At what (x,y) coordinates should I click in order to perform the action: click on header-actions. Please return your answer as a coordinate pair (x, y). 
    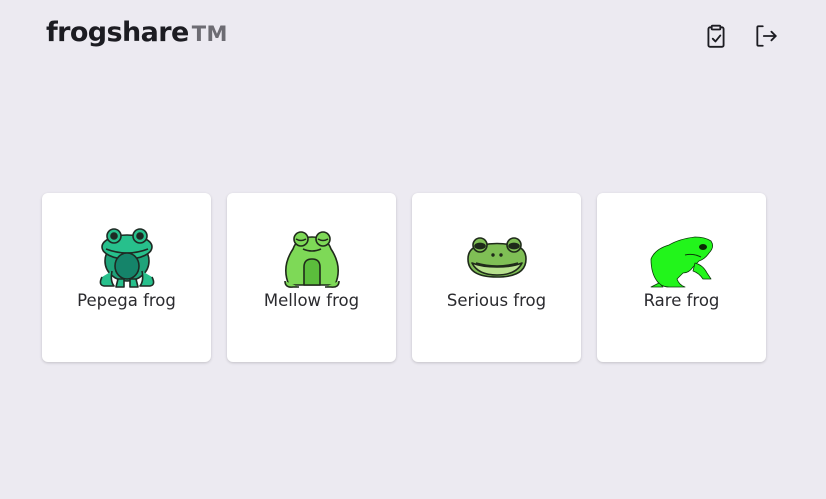
    Looking at the image, I should click on (741, 36).